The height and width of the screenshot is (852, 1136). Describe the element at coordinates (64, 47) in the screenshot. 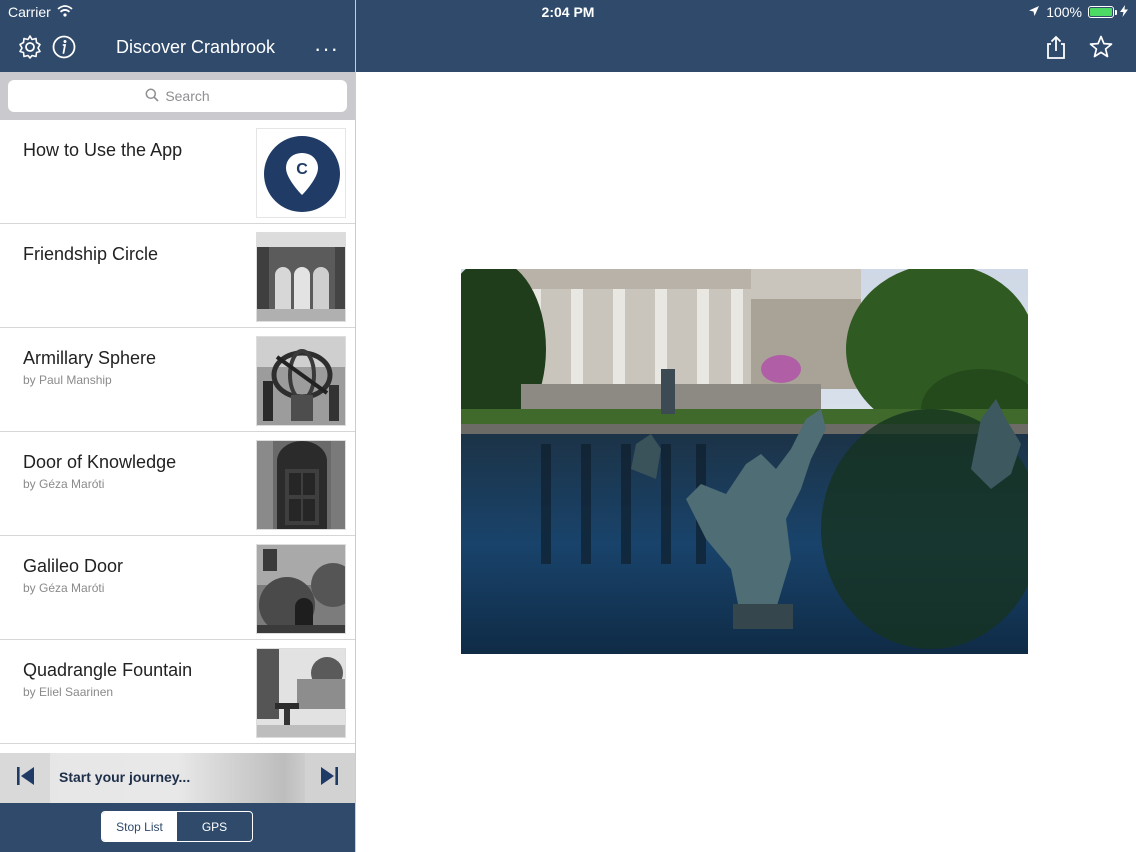

I see `info-icon` at that location.